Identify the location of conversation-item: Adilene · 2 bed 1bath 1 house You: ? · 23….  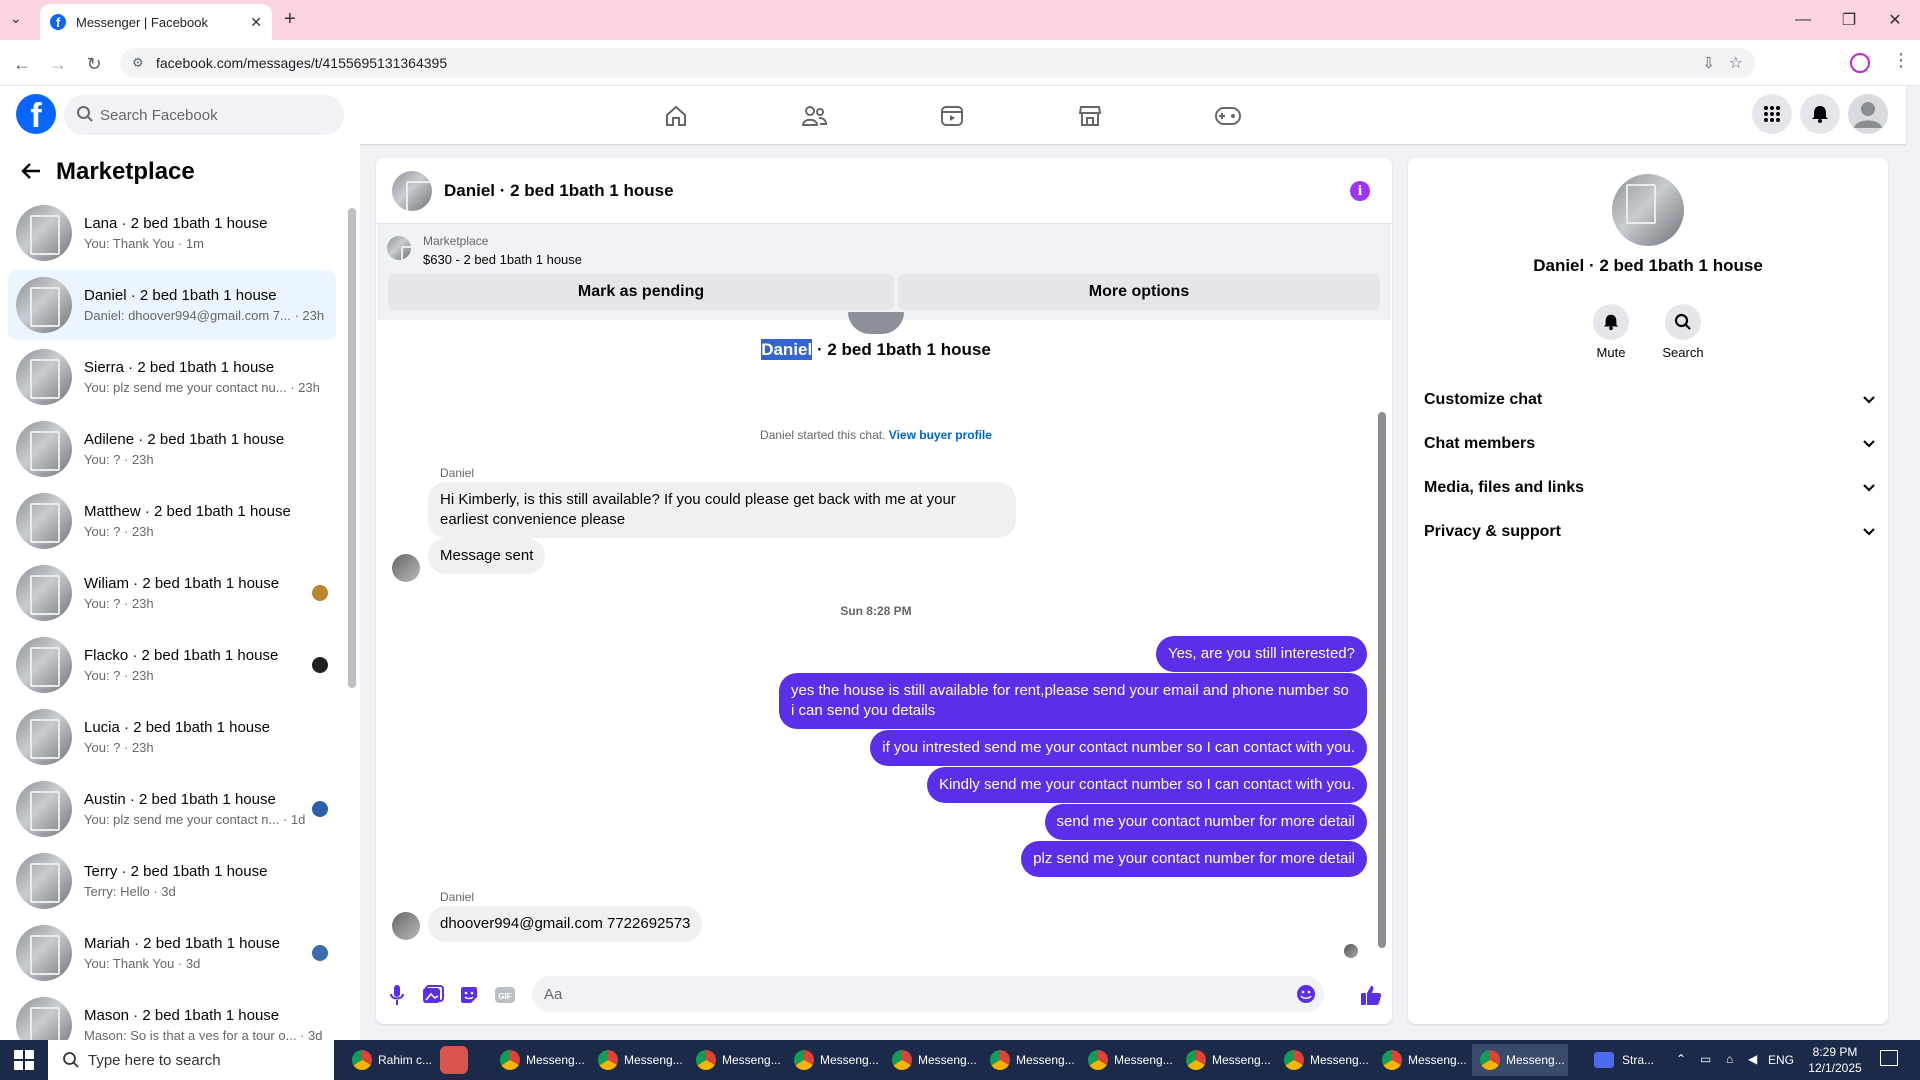
(172, 449).